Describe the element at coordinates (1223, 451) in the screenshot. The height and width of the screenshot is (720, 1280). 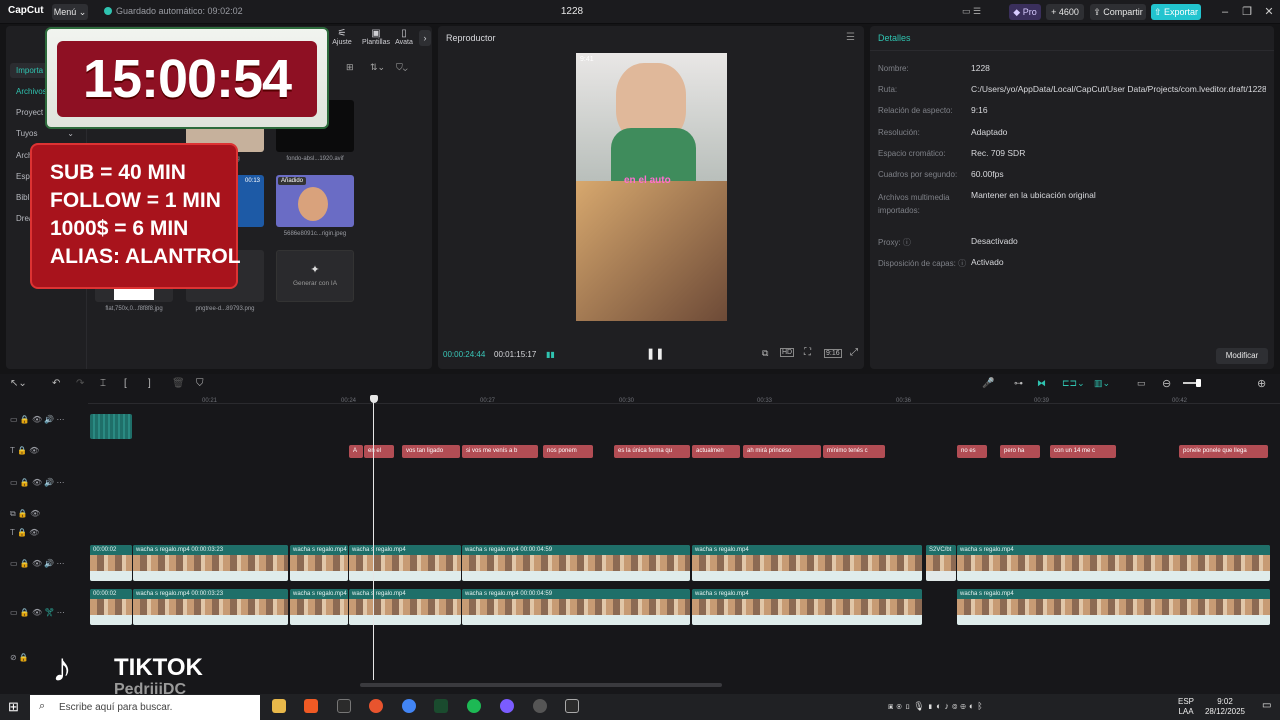
I see `caption-clip: ponele ponele que llega` at that location.